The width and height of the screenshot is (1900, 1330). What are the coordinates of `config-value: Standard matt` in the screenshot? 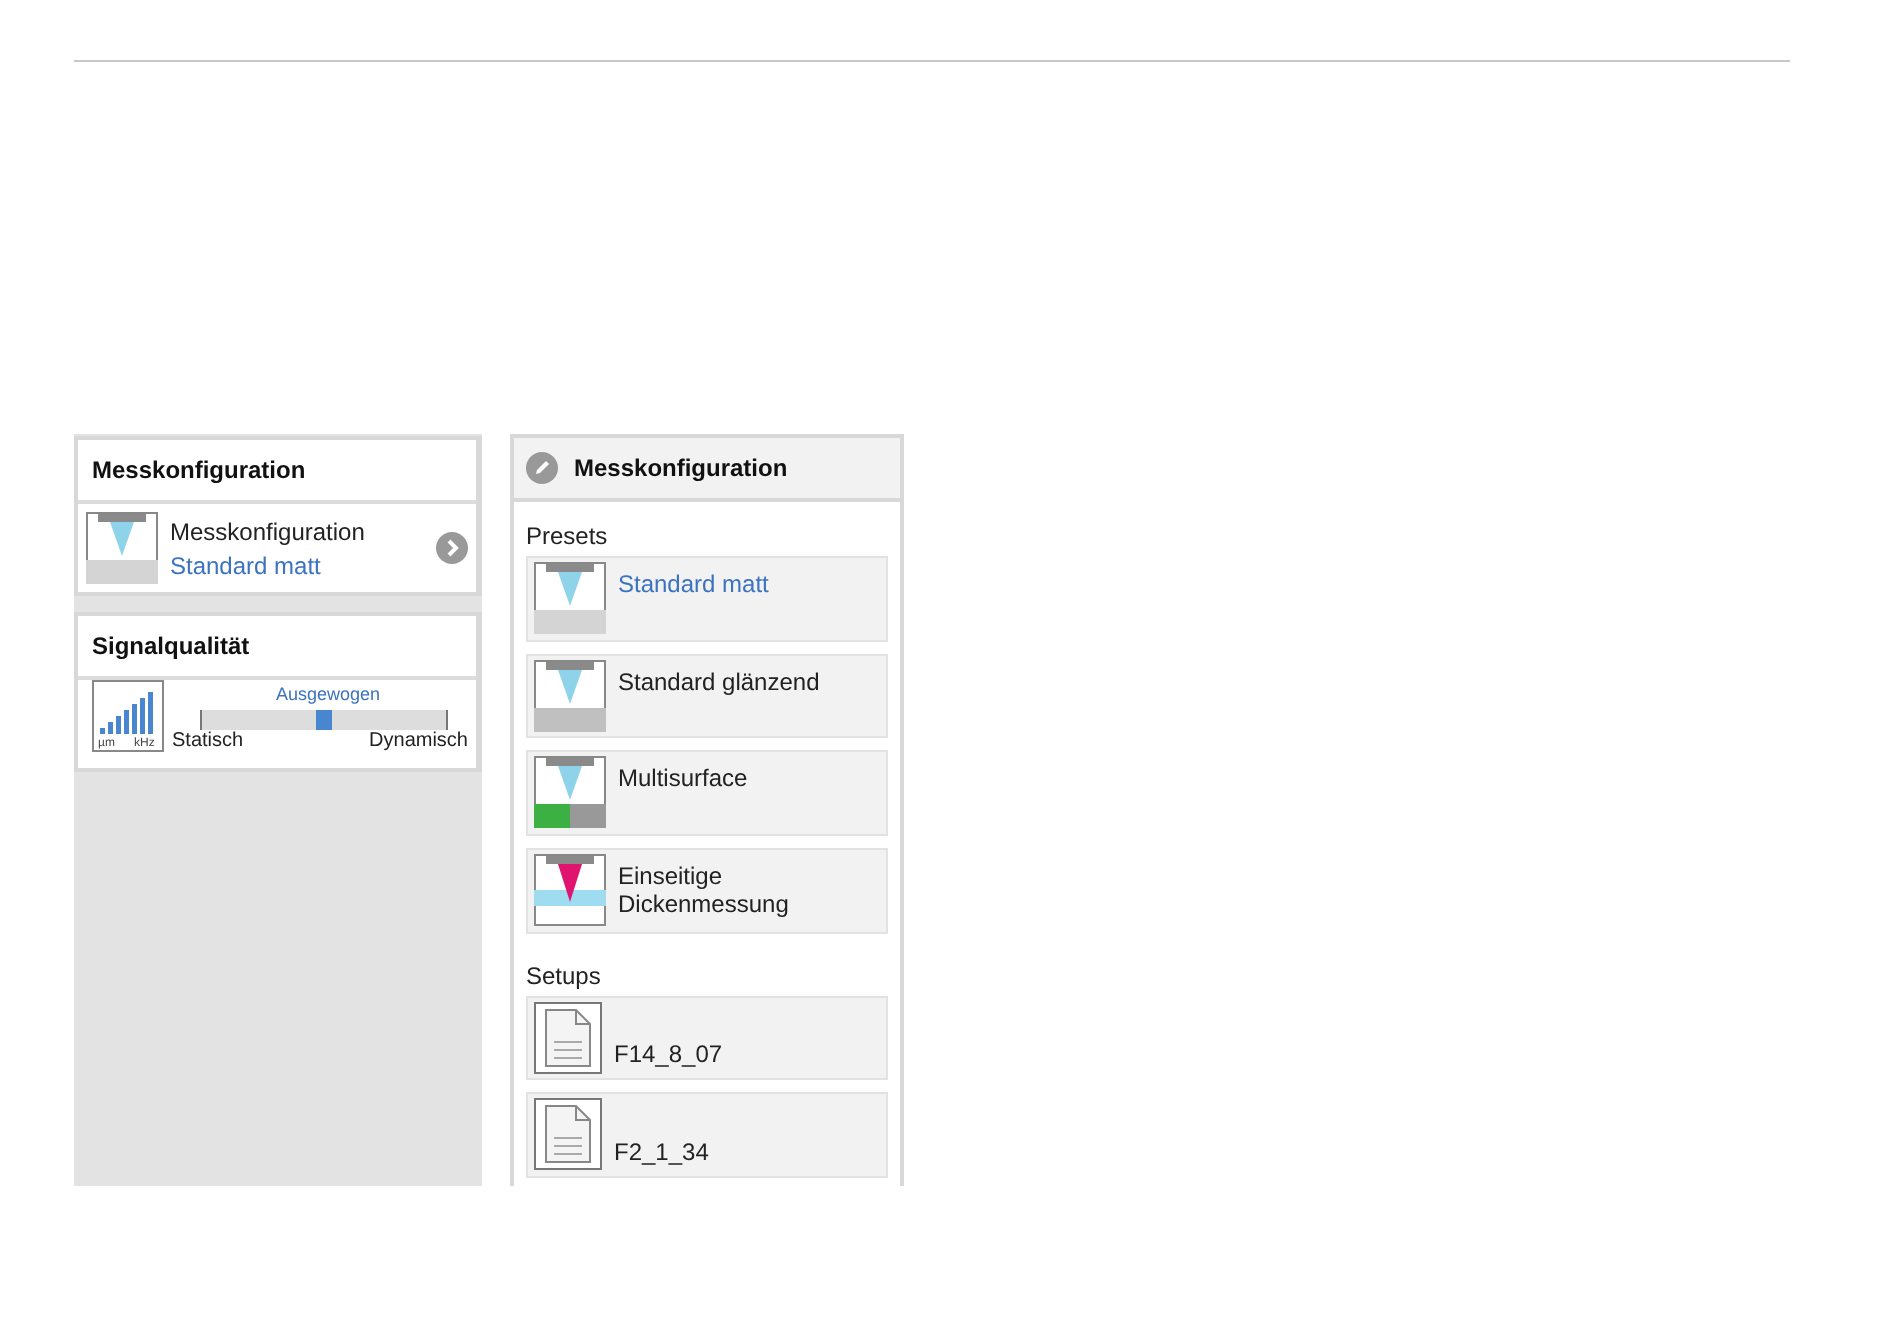 It's located at (246, 565).